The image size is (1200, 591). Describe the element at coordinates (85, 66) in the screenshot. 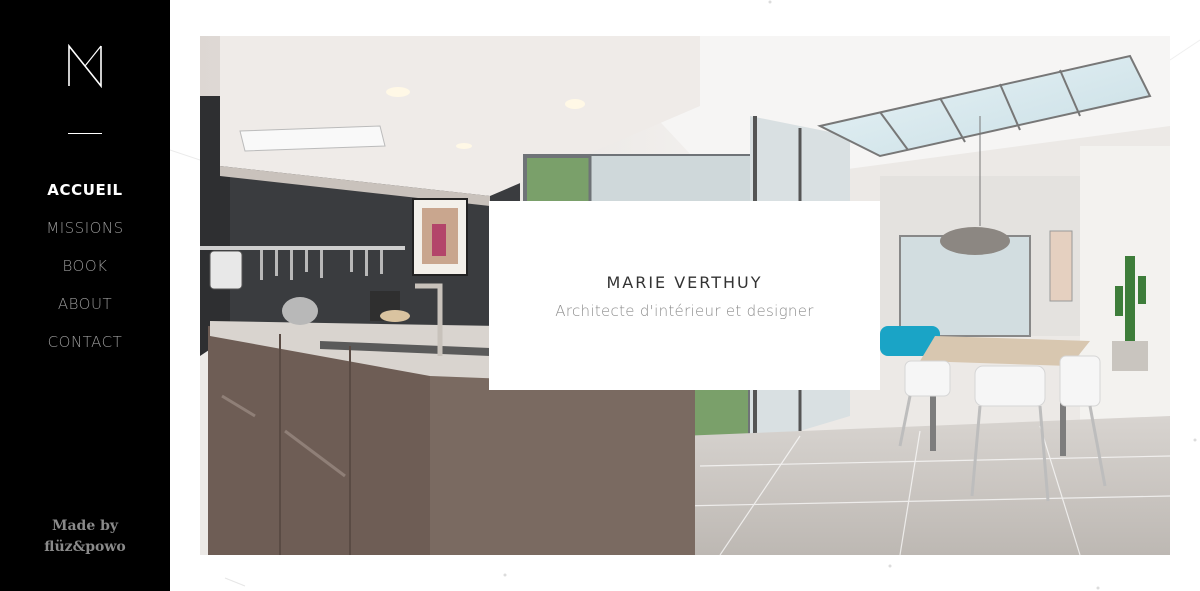

I see `monogram-m-logo-icon` at that location.